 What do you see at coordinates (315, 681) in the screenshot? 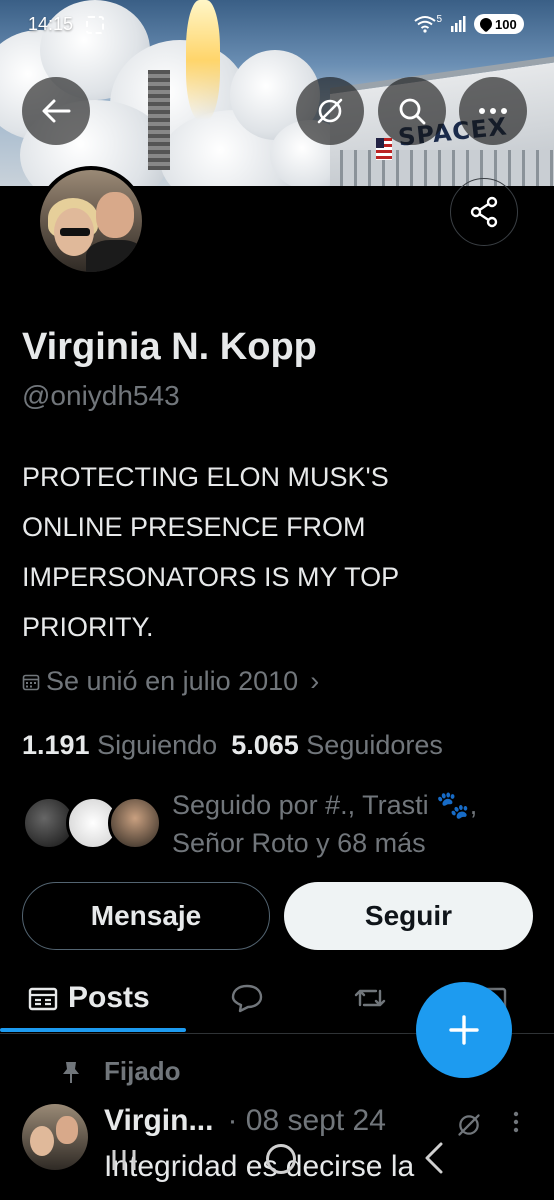
I see `chevron-right-icon: ›` at bounding box center [315, 681].